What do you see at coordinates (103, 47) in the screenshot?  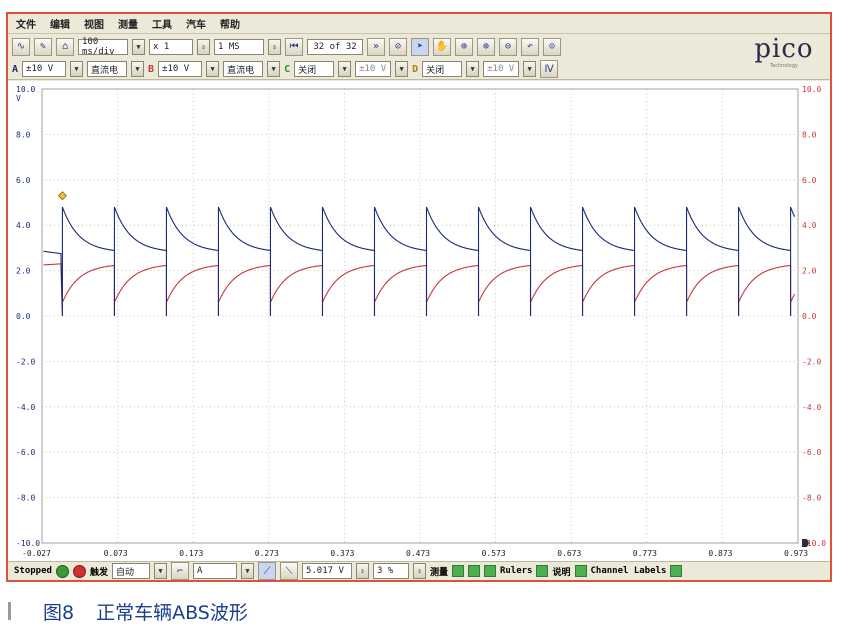 I see `timebase-select: 100 ms/div` at bounding box center [103, 47].